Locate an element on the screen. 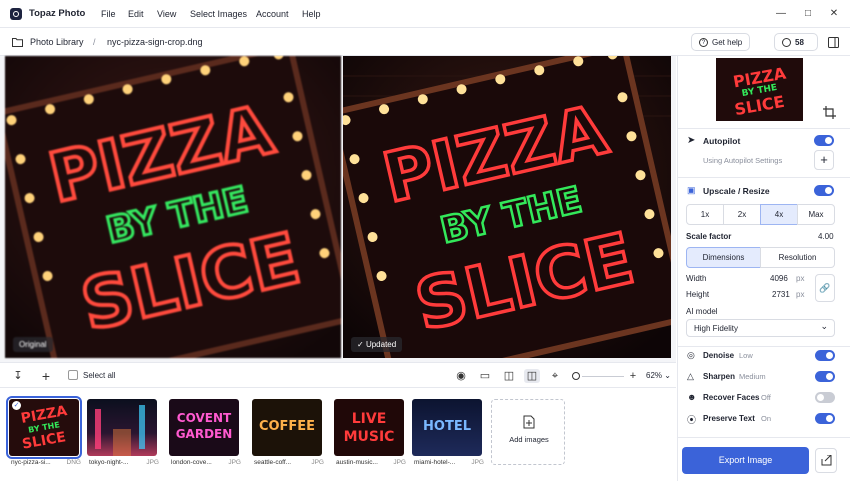  preserve-text-icon: ⦿ is located at coordinates (692, 420).